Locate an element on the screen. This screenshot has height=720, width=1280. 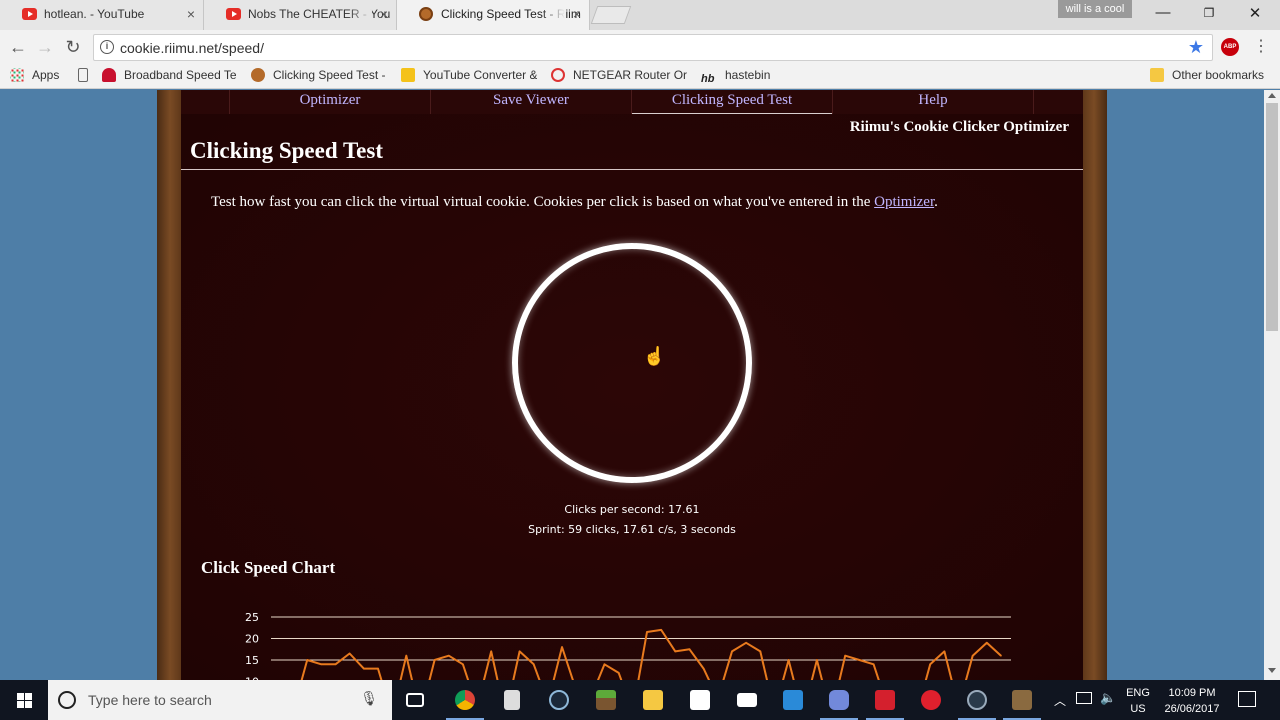
bookmark-broadband-speed: Broadband Speed Te is located at coordinates (169, 75).